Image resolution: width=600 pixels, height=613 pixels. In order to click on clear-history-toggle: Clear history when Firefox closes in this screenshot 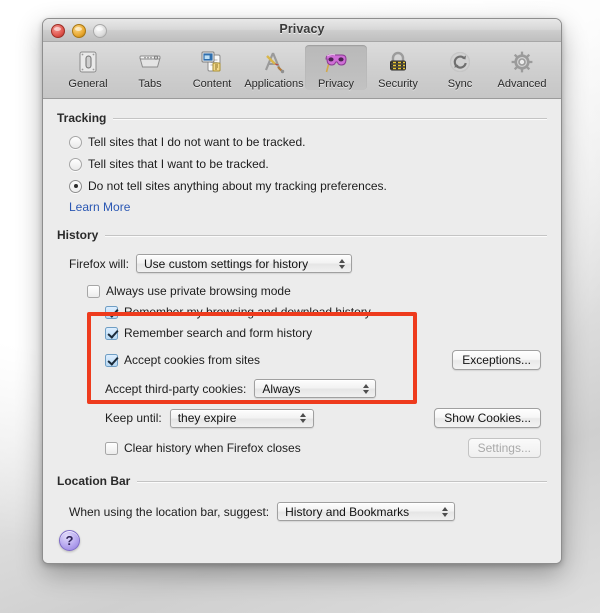, I will do `click(179, 448)`.